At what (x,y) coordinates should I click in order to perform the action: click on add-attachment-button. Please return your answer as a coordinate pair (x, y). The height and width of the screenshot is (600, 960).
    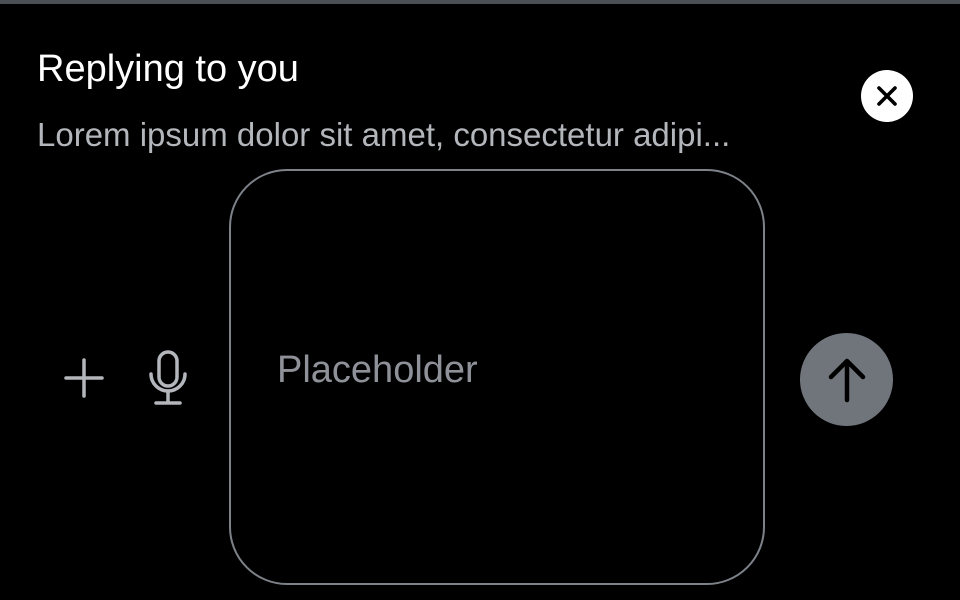
    Looking at the image, I should click on (84, 378).